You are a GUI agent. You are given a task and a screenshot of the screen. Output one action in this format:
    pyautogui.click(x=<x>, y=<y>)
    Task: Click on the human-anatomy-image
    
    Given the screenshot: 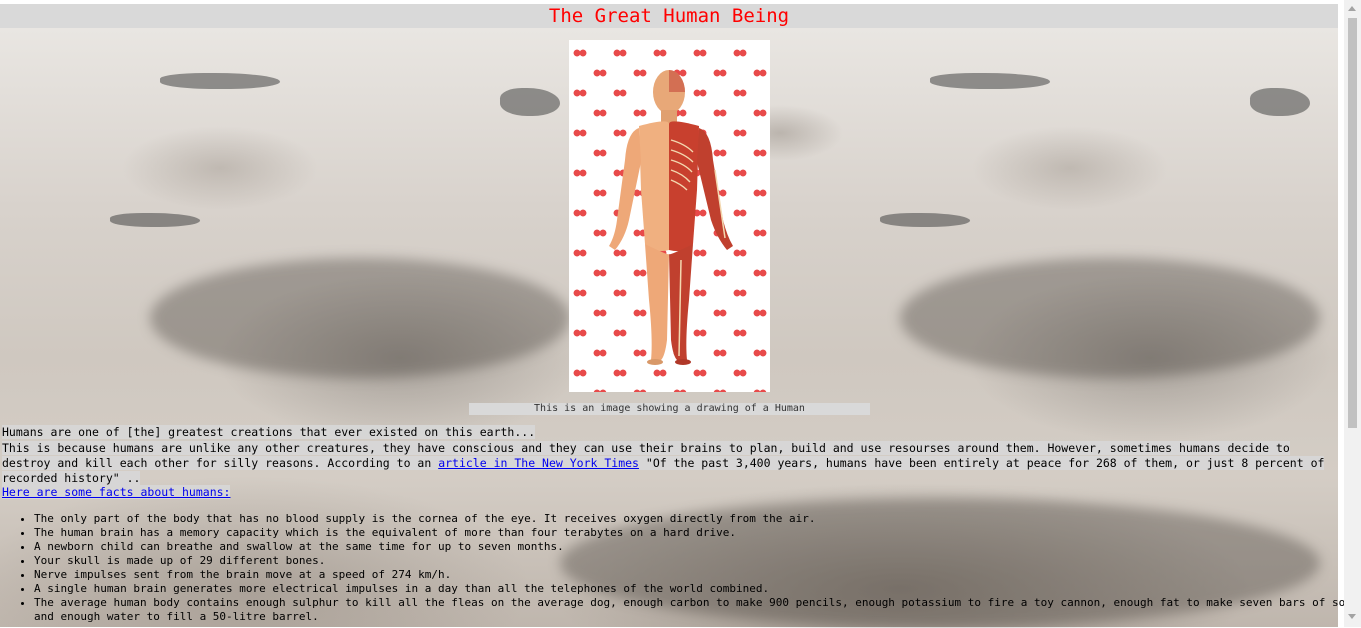 What is the action you would take?
    pyautogui.click(x=669, y=216)
    